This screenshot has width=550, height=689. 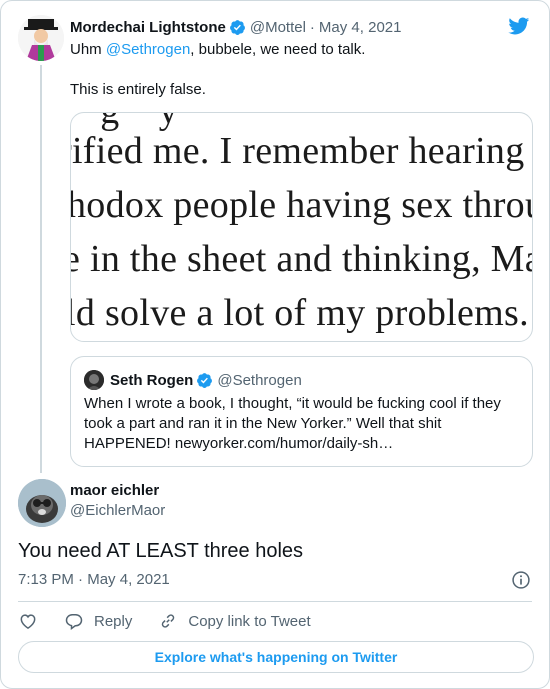 I want to click on quoted-author-name: Seth Rogen, so click(x=152, y=380).